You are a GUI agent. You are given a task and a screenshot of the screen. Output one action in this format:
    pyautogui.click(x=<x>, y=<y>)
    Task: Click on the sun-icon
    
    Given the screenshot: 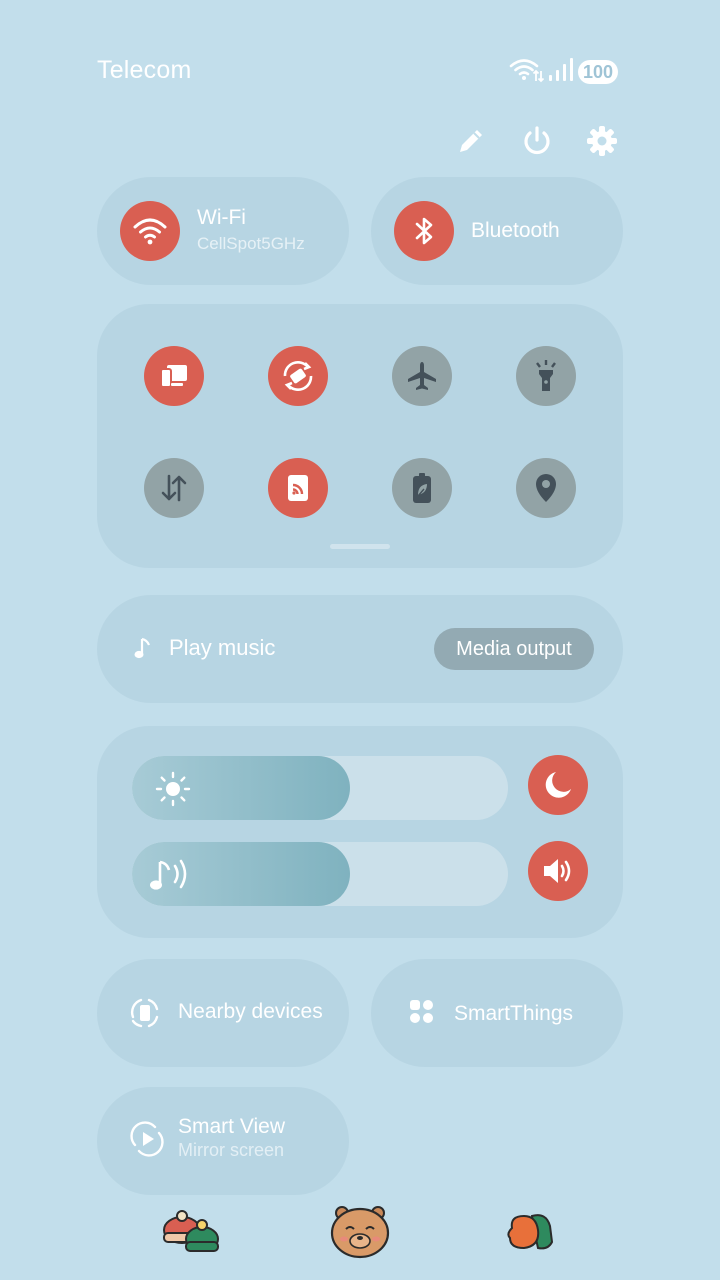 What is the action you would take?
    pyautogui.click(x=173, y=789)
    